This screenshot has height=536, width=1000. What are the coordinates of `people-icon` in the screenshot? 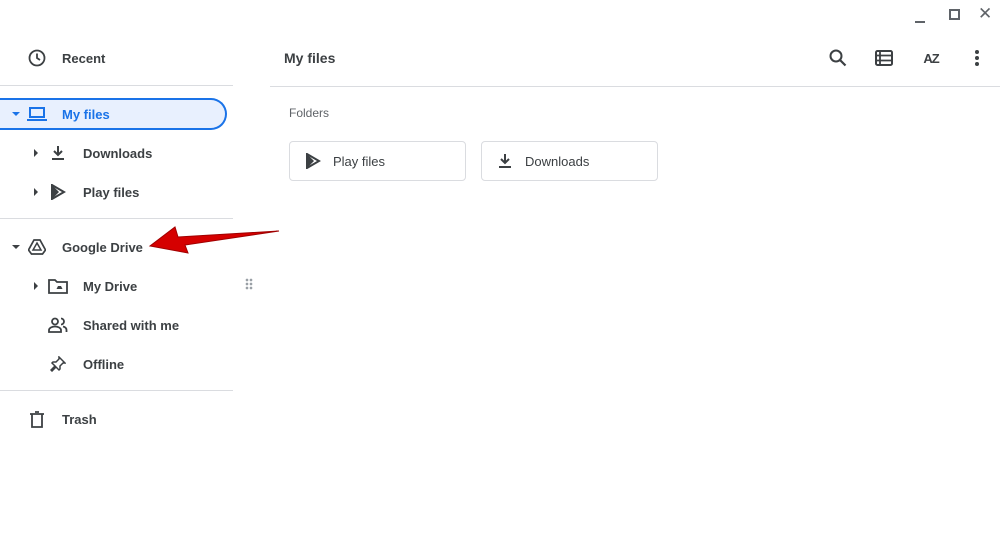 It's located at (58, 325).